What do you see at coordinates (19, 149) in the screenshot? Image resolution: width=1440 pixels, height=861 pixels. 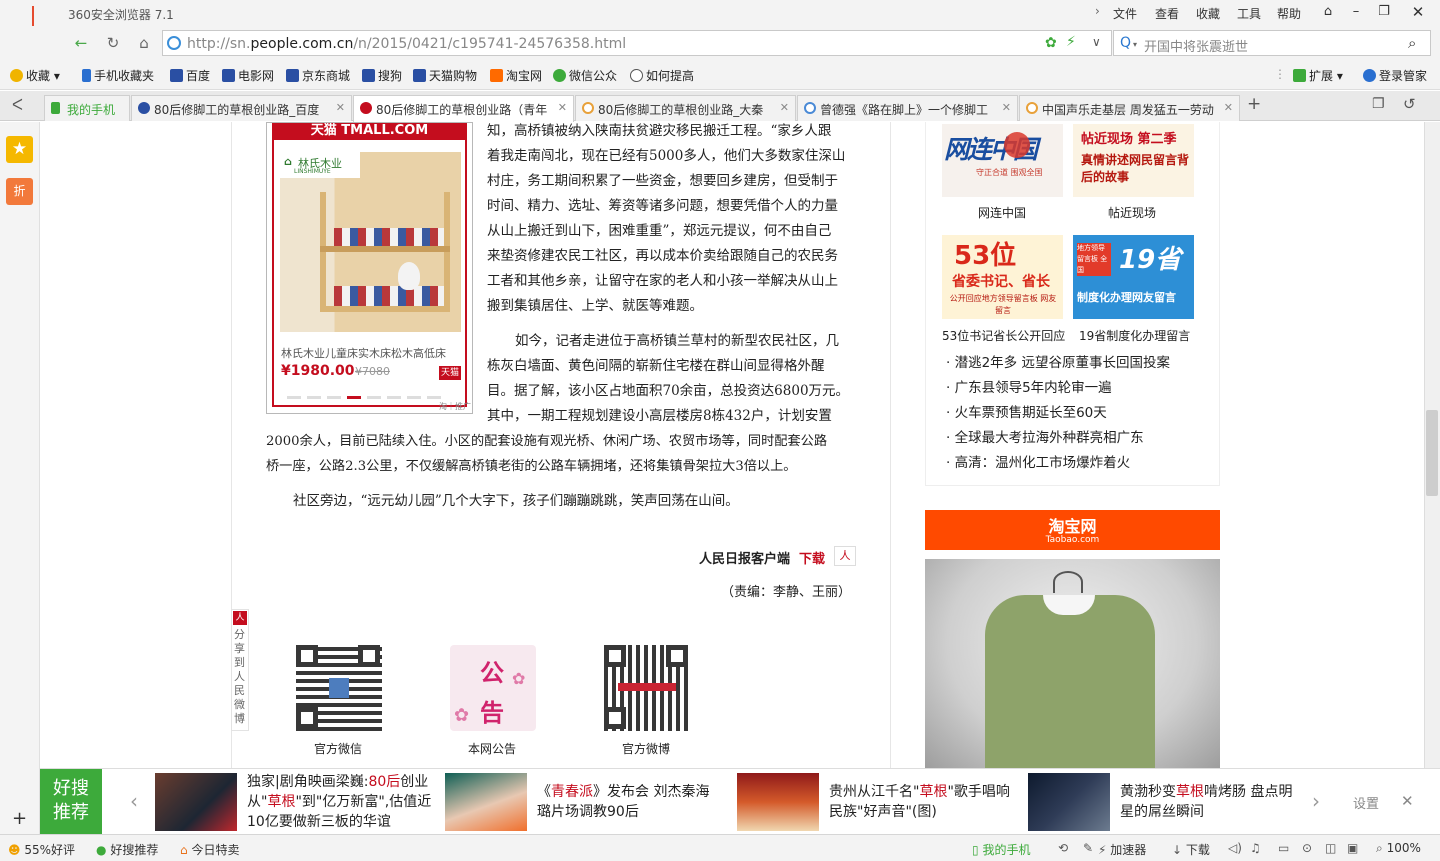 I see `favorites-star-icon: ★` at bounding box center [19, 149].